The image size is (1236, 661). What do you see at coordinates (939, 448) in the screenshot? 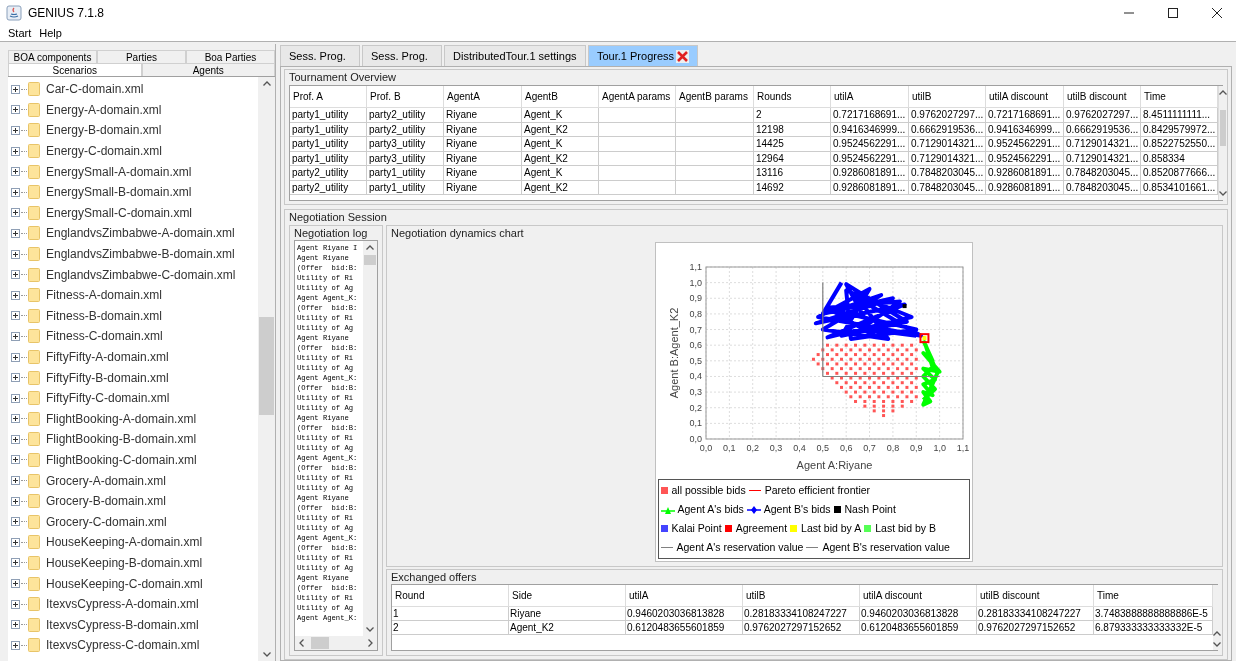
I see `x-tick-label: 1,0` at bounding box center [939, 448].